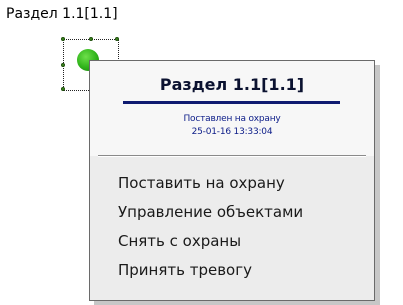  I want to click on status-timestamp: 25-01-16 13:33:04, so click(232, 132).